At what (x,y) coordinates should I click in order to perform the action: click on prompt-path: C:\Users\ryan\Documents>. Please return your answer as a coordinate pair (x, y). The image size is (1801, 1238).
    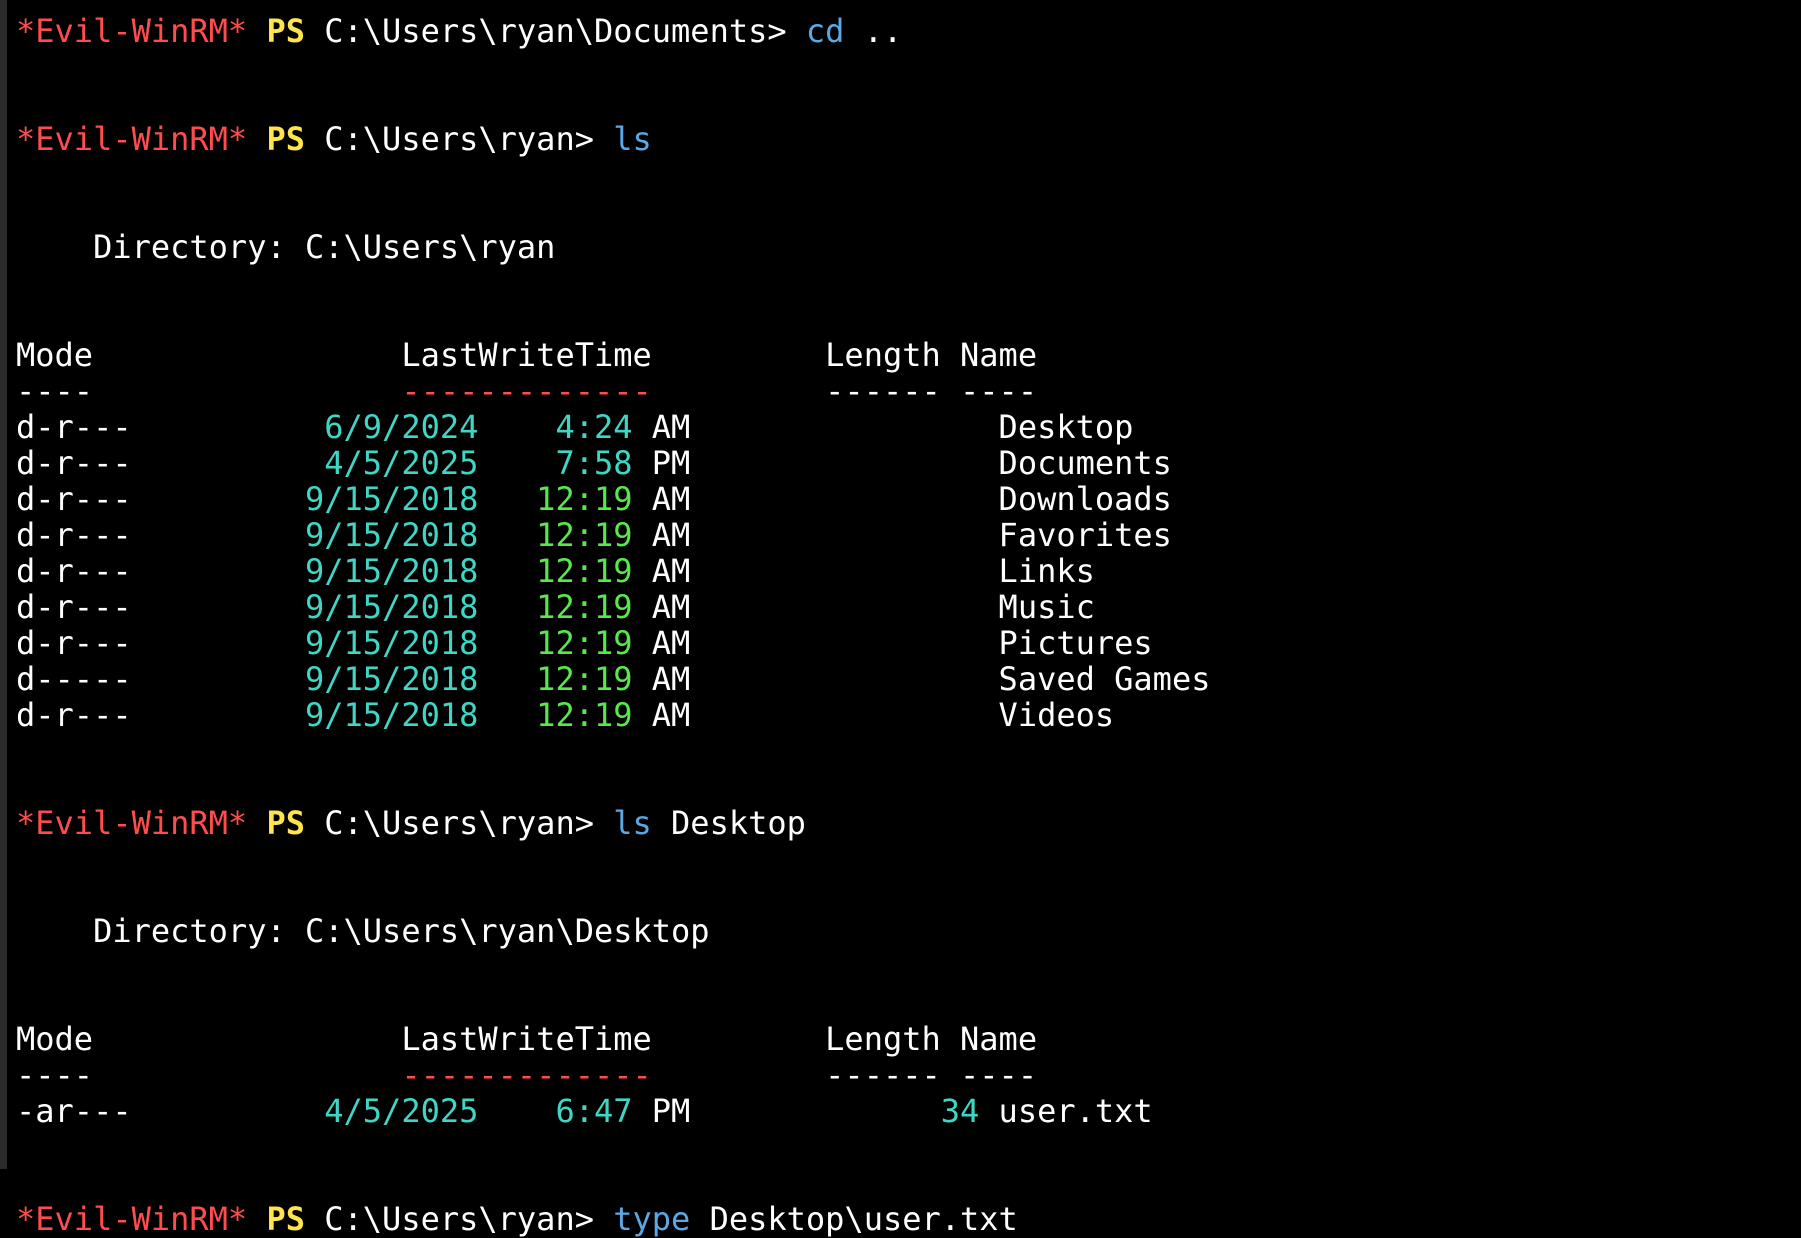
    Looking at the image, I should click on (555, 31).